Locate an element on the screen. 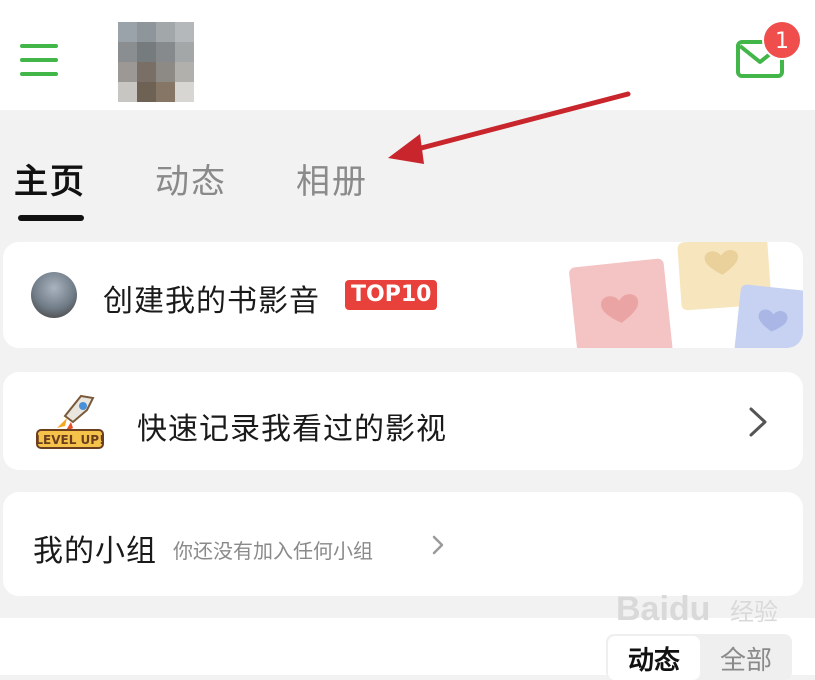 This screenshot has width=815, height=680. top10-badge: TOP10 is located at coordinates (391, 295).